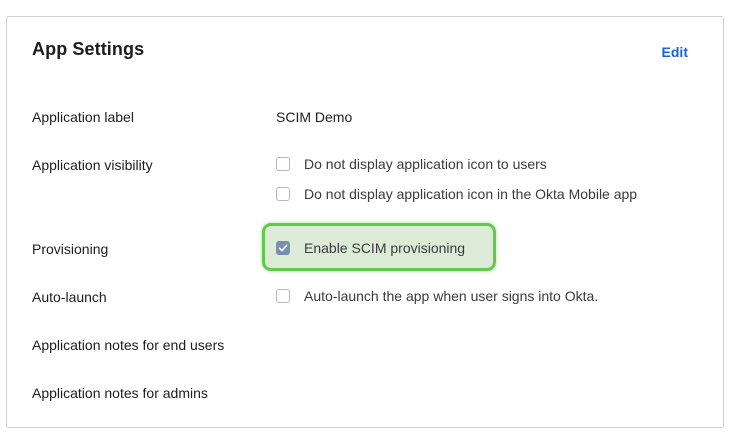 This screenshot has height=440, width=734. Describe the element at coordinates (69, 297) in the screenshot. I see `auto-launch-label: Auto-launch` at that location.